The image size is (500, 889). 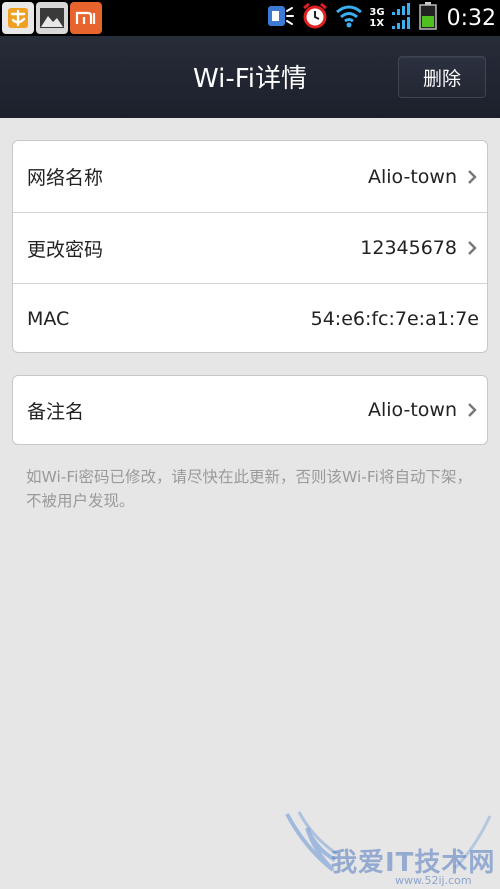 I want to click on alarm-clock-icon, so click(x=315, y=18).